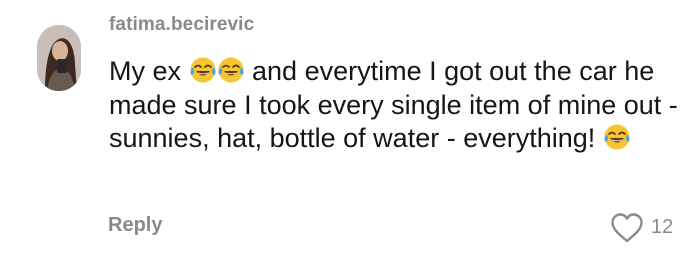 The width and height of the screenshot is (700, 261). Describe the element at coordinates (135, 225) in the screenshot. I see `reply-button: Reply` at that location.